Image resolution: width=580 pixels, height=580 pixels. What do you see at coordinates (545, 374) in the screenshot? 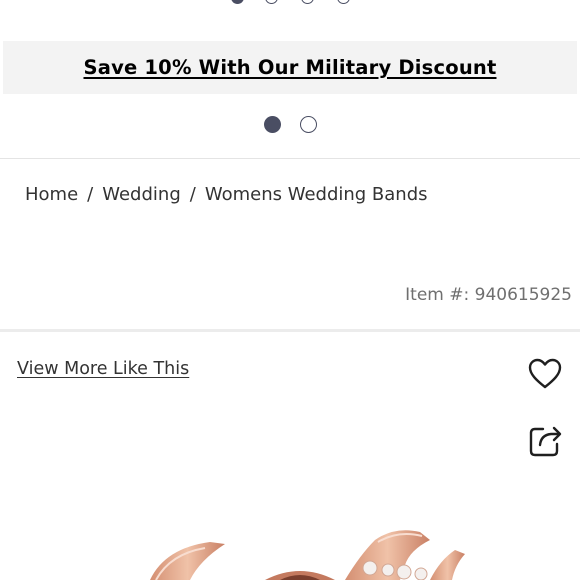
I see `heart-icon` at bounding box center [545, 374].